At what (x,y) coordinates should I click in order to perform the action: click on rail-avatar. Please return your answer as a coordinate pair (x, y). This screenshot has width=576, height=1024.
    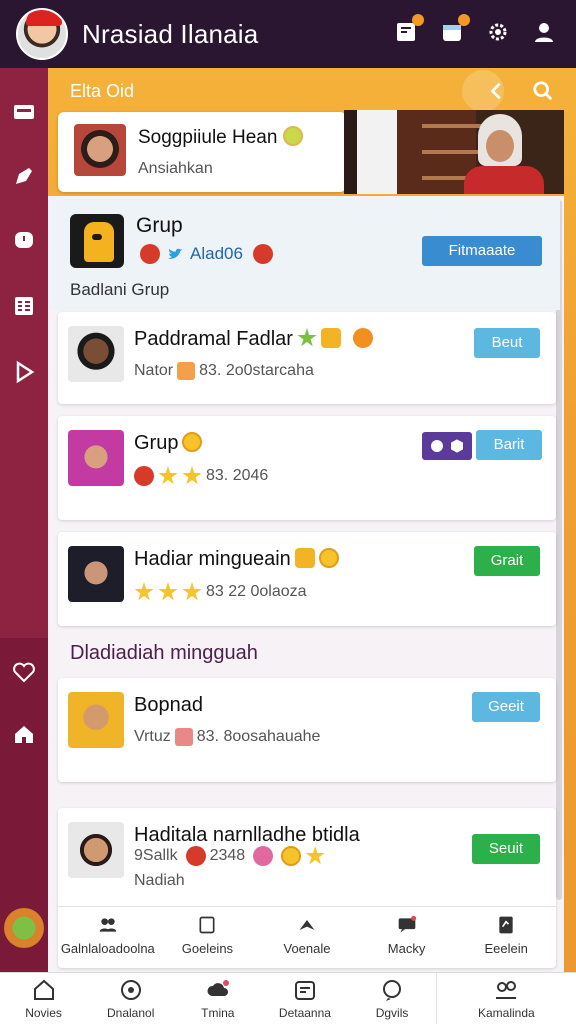
    Looking at the image, I should click on (24, 928).